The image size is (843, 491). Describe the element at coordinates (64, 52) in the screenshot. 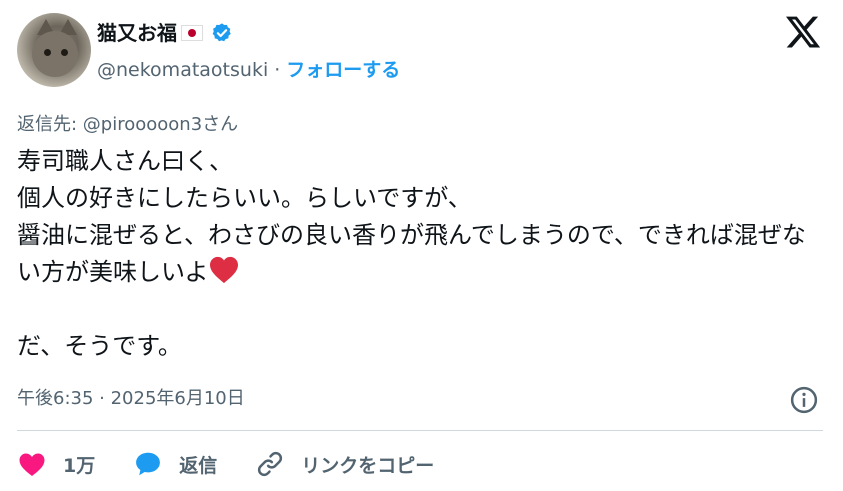

I see `avatar-cat-eye-right` at that location.